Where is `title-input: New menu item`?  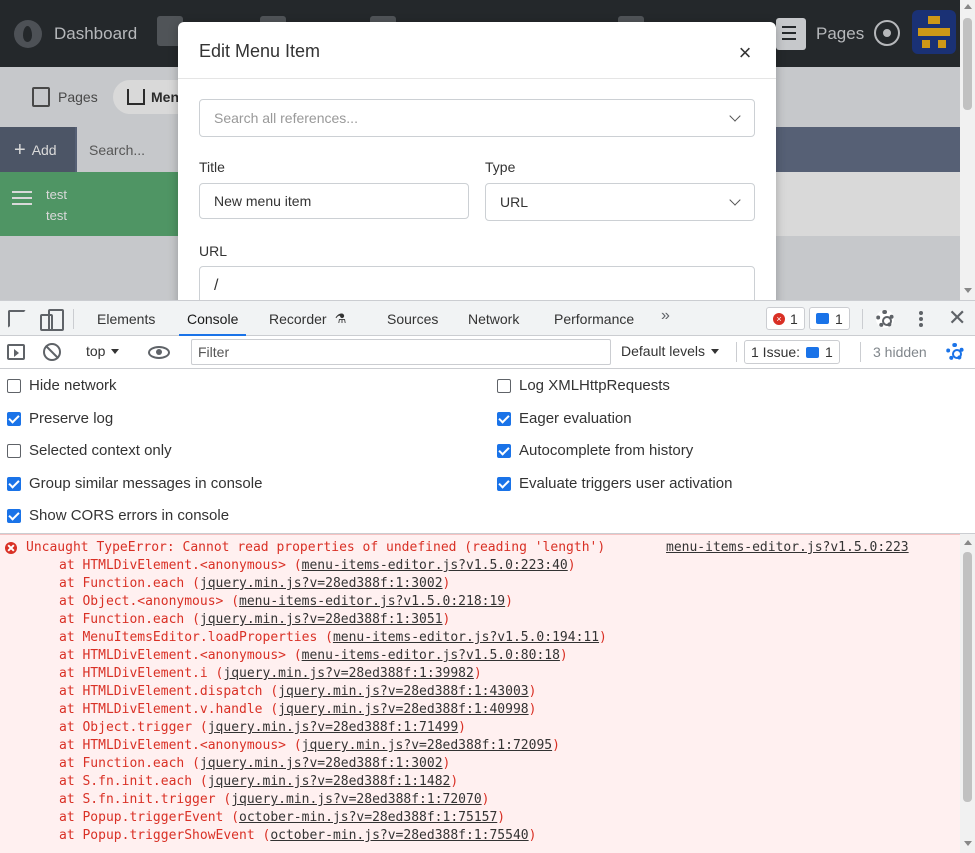 title-input: New menu item is located at coordinates (334, 201).